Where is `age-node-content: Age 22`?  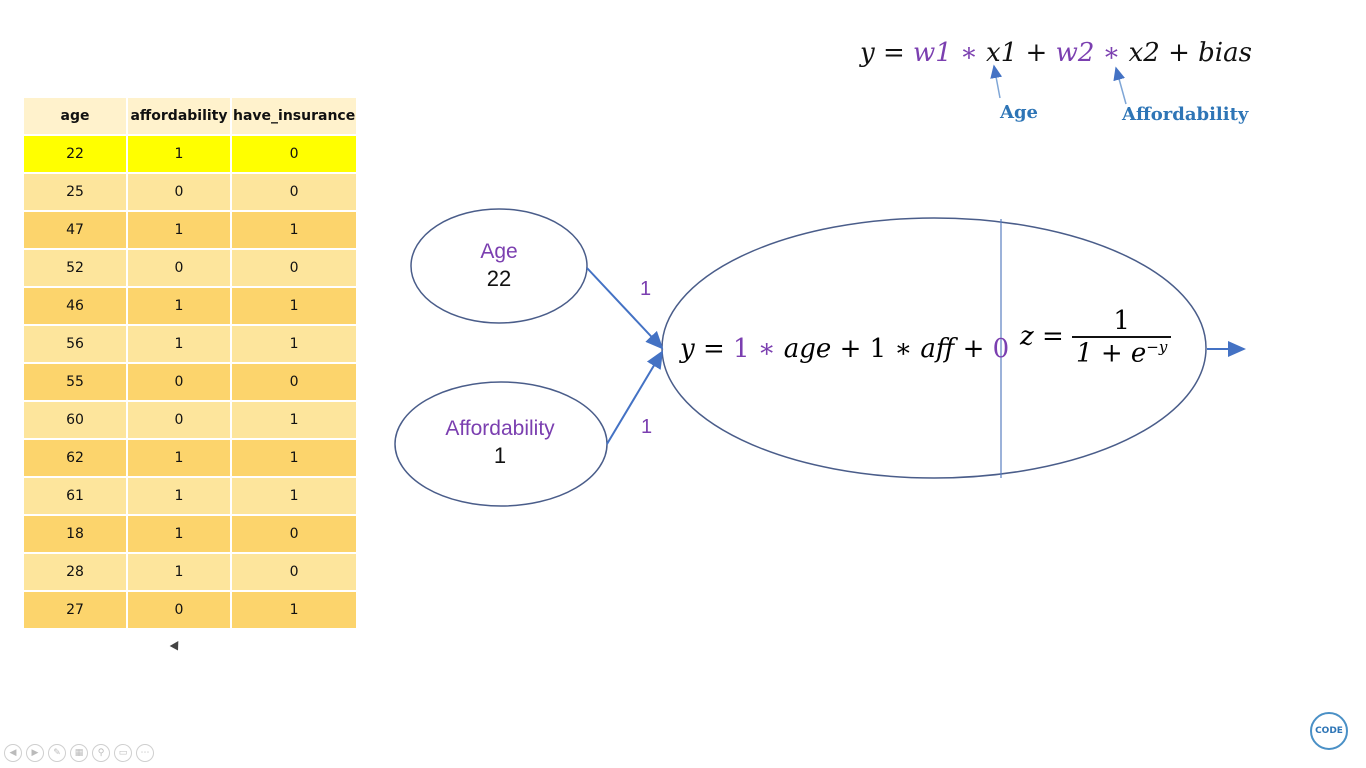
age-node-content: Age 22 is located at coordinates (499, 266).